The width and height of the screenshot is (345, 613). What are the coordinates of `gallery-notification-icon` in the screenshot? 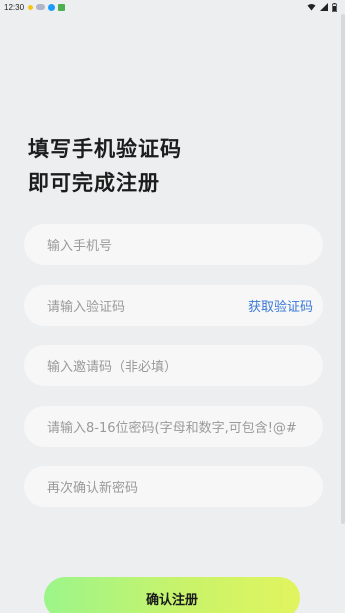 It's located at (62, 7).